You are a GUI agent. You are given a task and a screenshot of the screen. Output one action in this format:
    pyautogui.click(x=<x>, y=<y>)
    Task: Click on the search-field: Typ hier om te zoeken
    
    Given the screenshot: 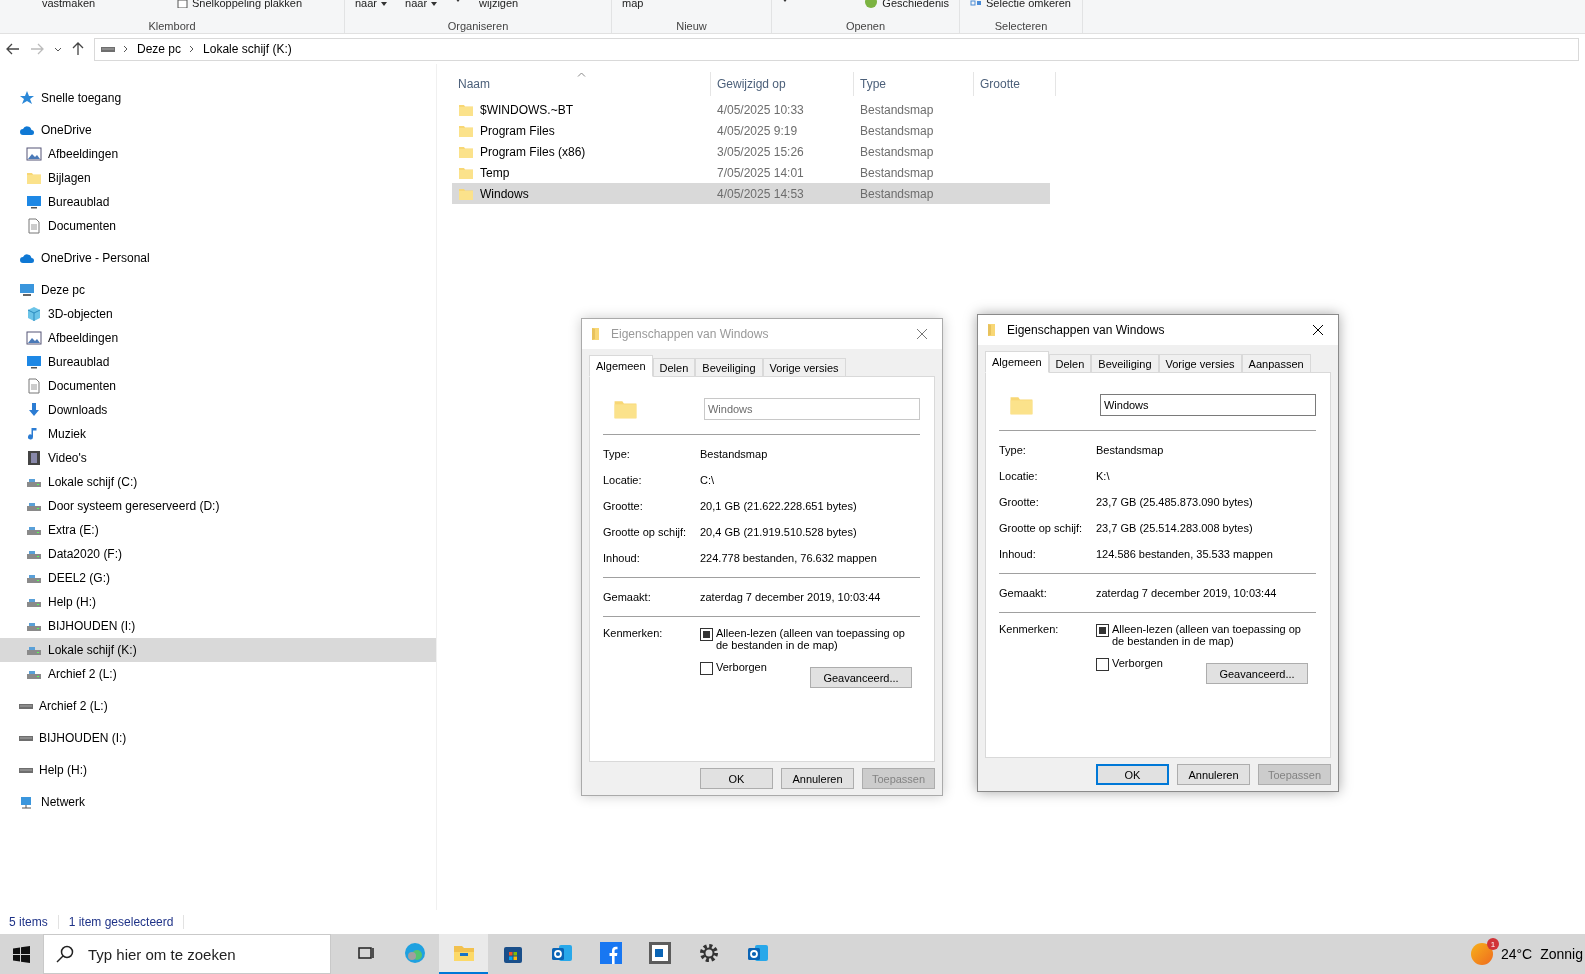 What is the action you would take?
    pyautogui.click(x=201, y=954)
    